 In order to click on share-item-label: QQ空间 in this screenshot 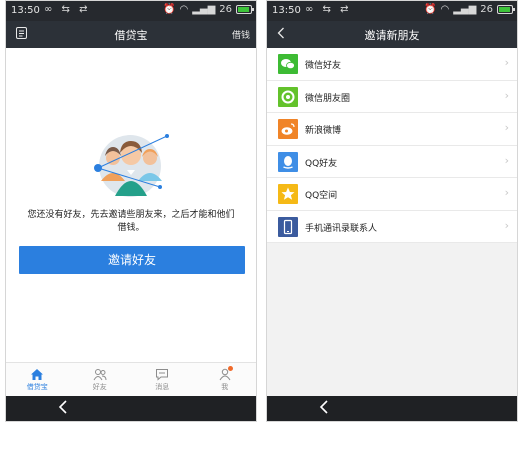, I will do `click(321, 196)`.